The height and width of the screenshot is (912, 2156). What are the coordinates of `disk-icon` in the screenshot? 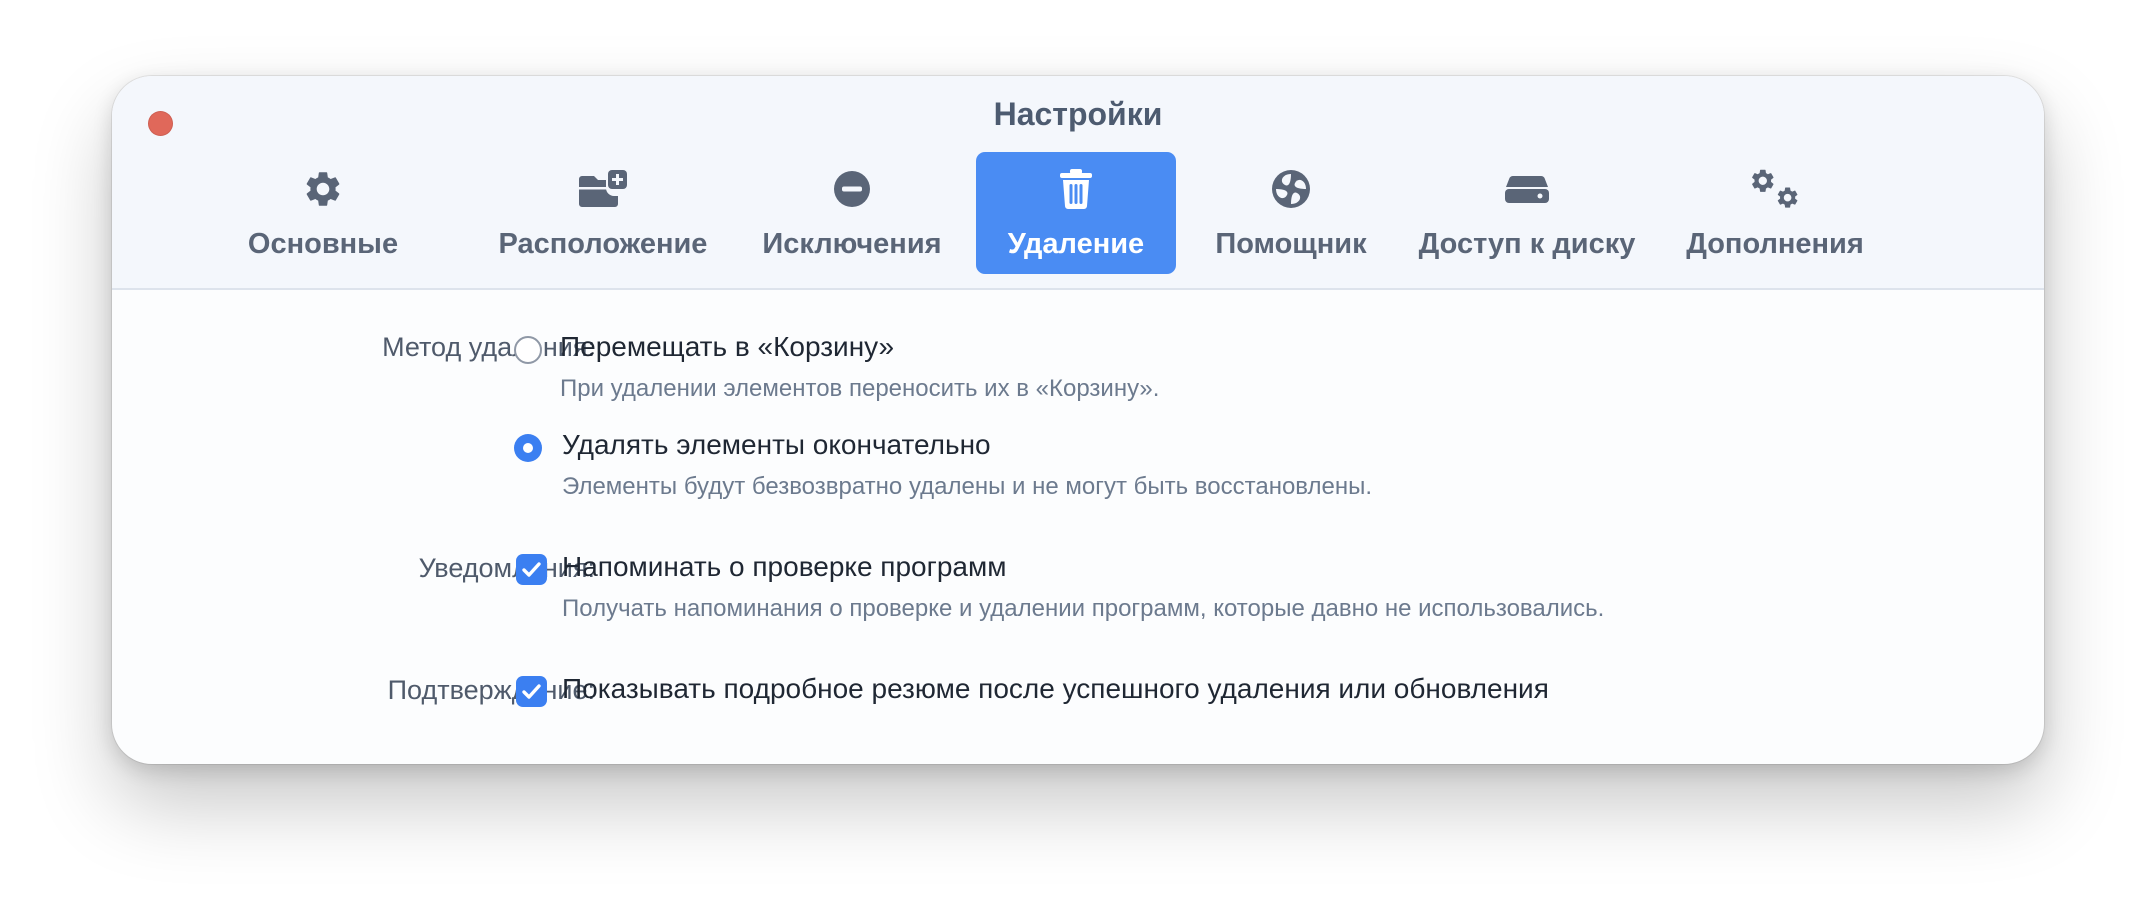 It's located at (1527, 189).